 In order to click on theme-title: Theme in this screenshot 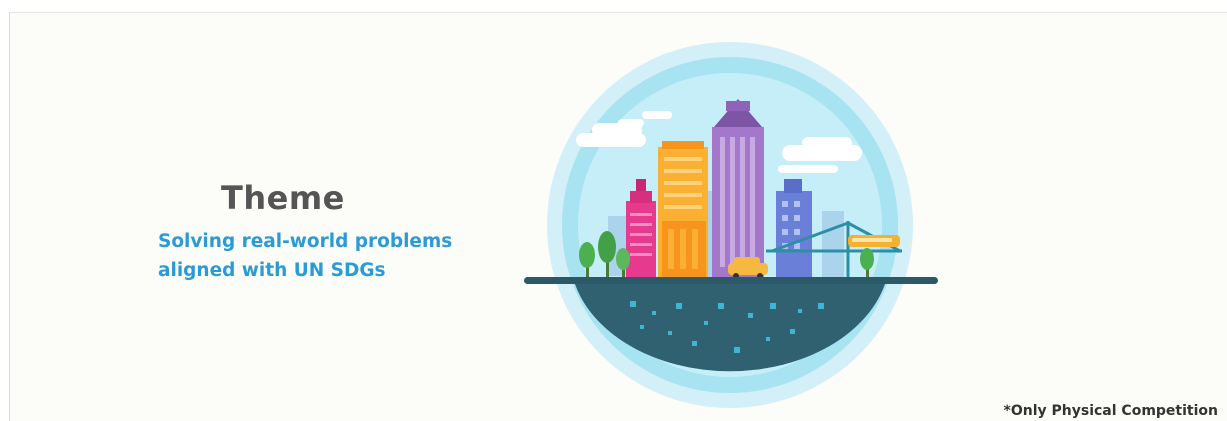, I will do `click(283, 198)`.